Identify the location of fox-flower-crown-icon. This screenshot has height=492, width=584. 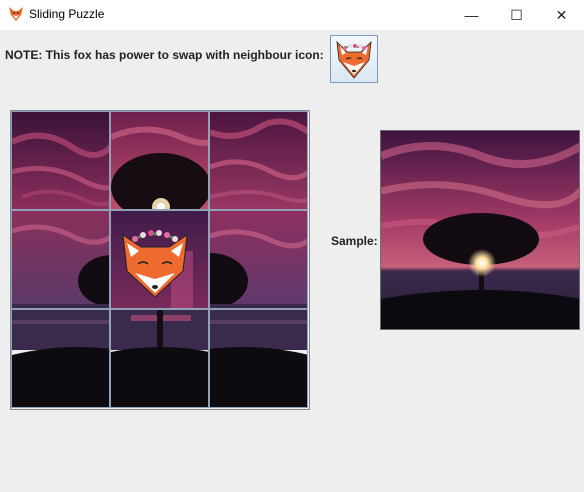
(354, 59).